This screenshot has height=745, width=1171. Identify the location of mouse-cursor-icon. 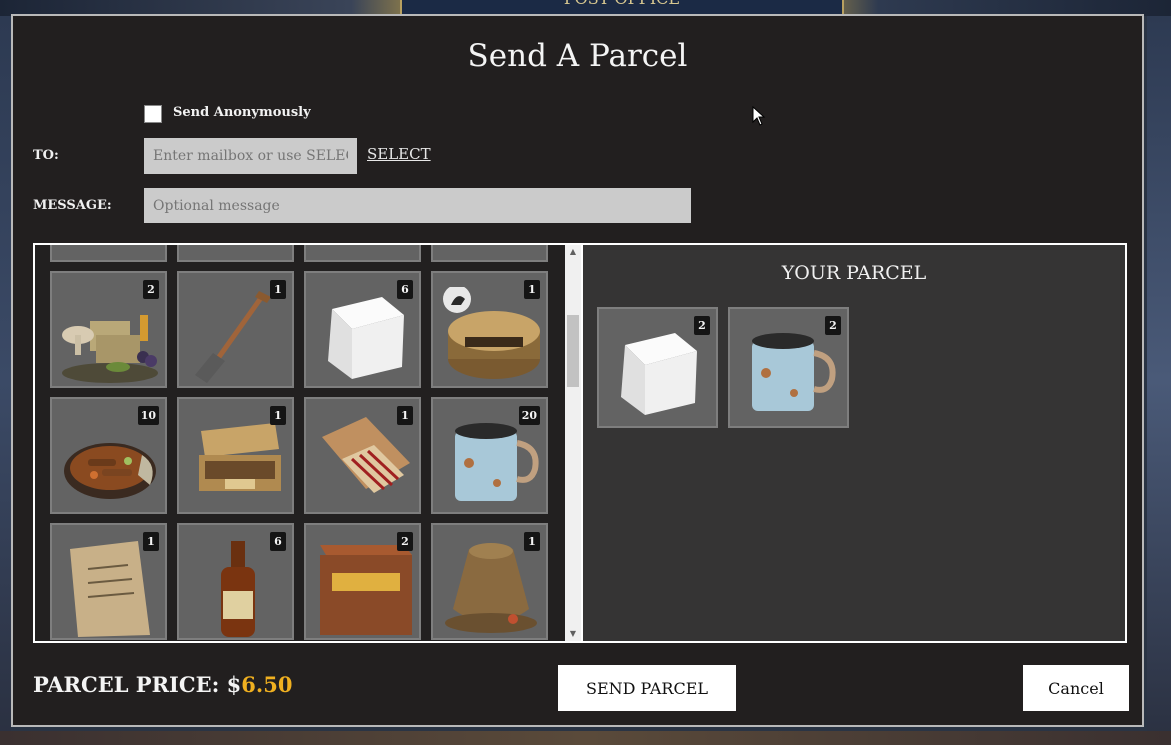
(759, 116).